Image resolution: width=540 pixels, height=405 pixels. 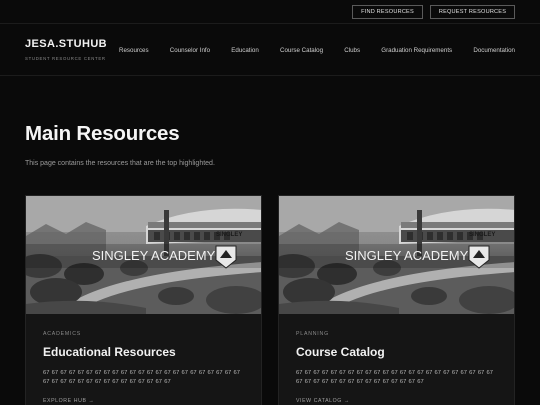 I want to click on brand-subtitle: STUDENT RESOURCE CENTER, so click(x=65, y=58).